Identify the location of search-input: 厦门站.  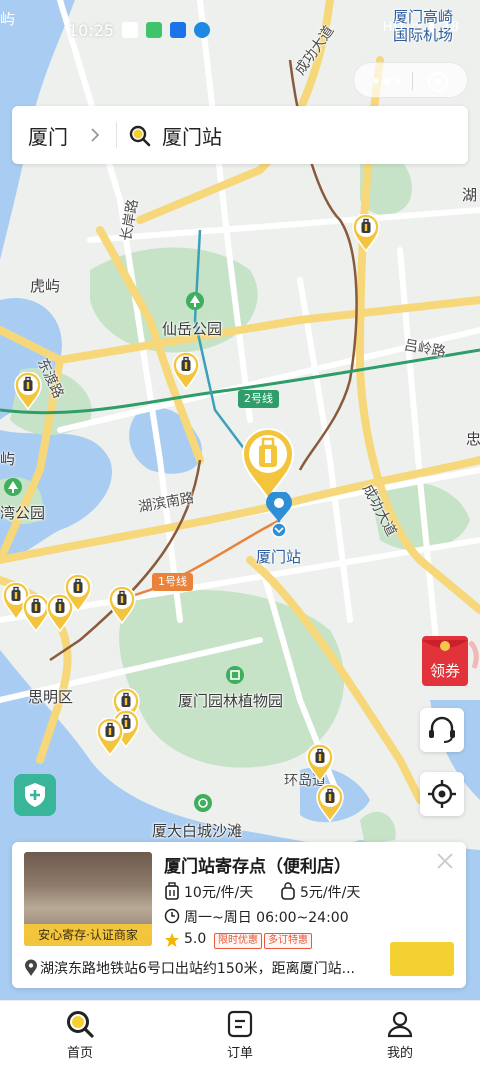
(192, 135).